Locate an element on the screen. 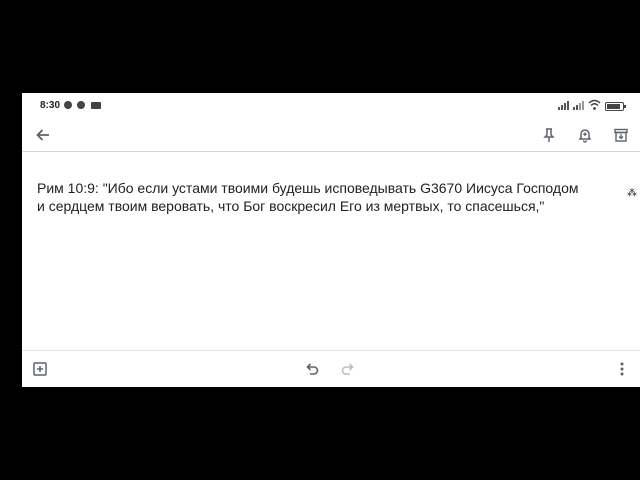  redo-icon is located at coordinates (347, 369).